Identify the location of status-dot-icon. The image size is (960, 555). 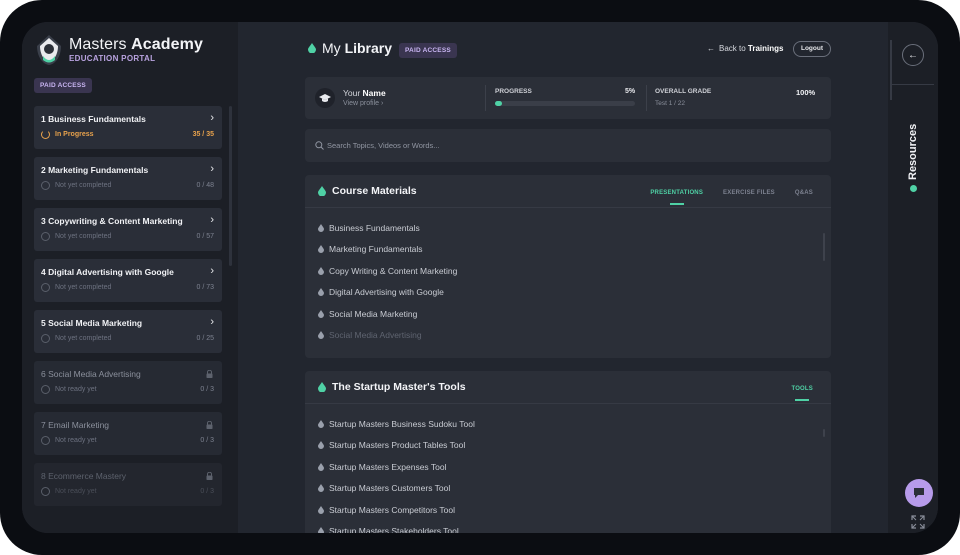
(913, 188).